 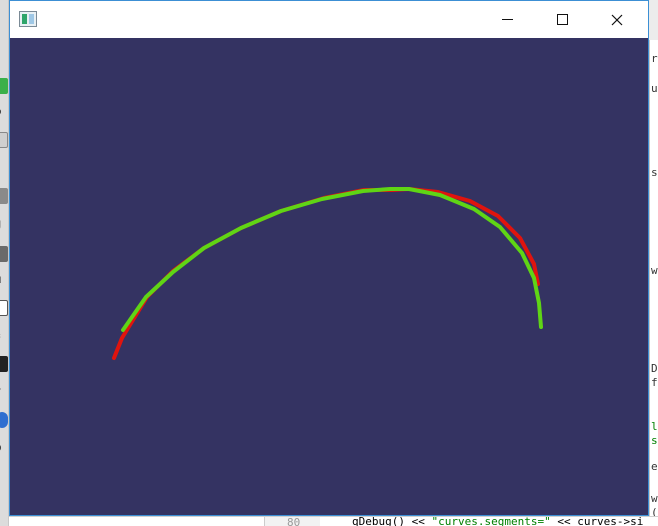 I want to click on code-fragment: re, so click(x=654, y=58).